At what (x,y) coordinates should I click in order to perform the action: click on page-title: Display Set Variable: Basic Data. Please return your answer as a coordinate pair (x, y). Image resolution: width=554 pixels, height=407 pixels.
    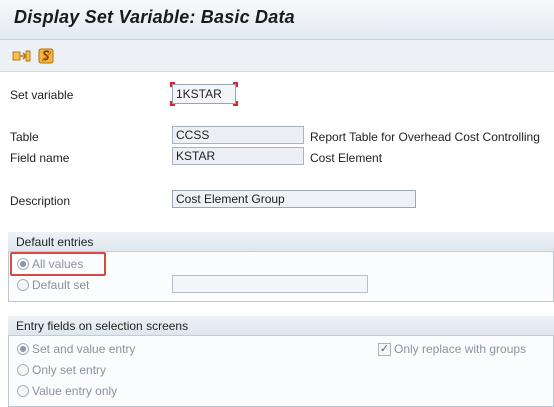
    Looking at the image, I should click on (154, 17).